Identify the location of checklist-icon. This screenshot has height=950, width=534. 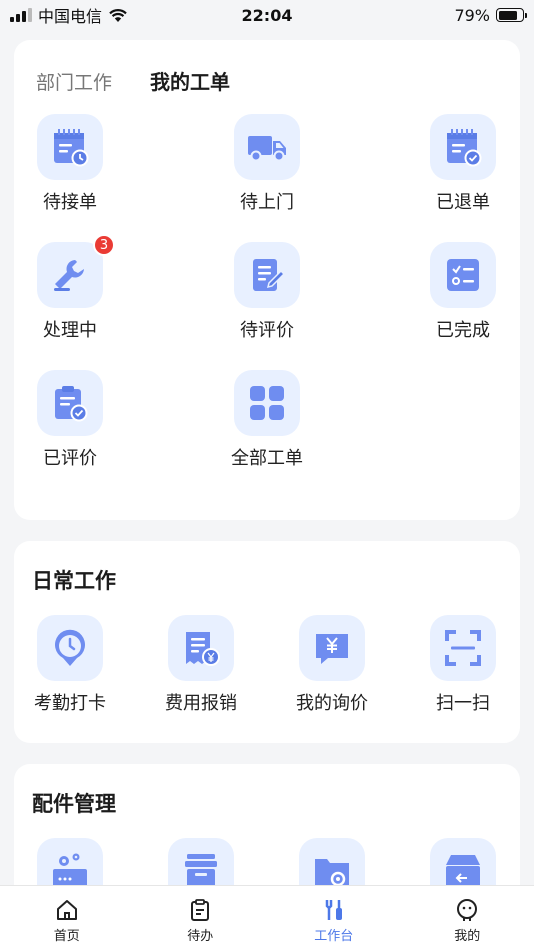
(463, 275).